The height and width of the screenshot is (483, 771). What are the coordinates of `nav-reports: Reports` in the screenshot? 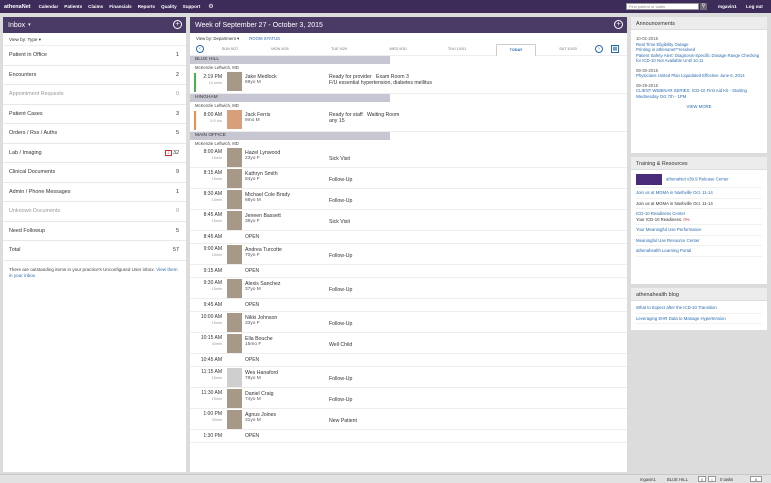 It's located at (146, 6).